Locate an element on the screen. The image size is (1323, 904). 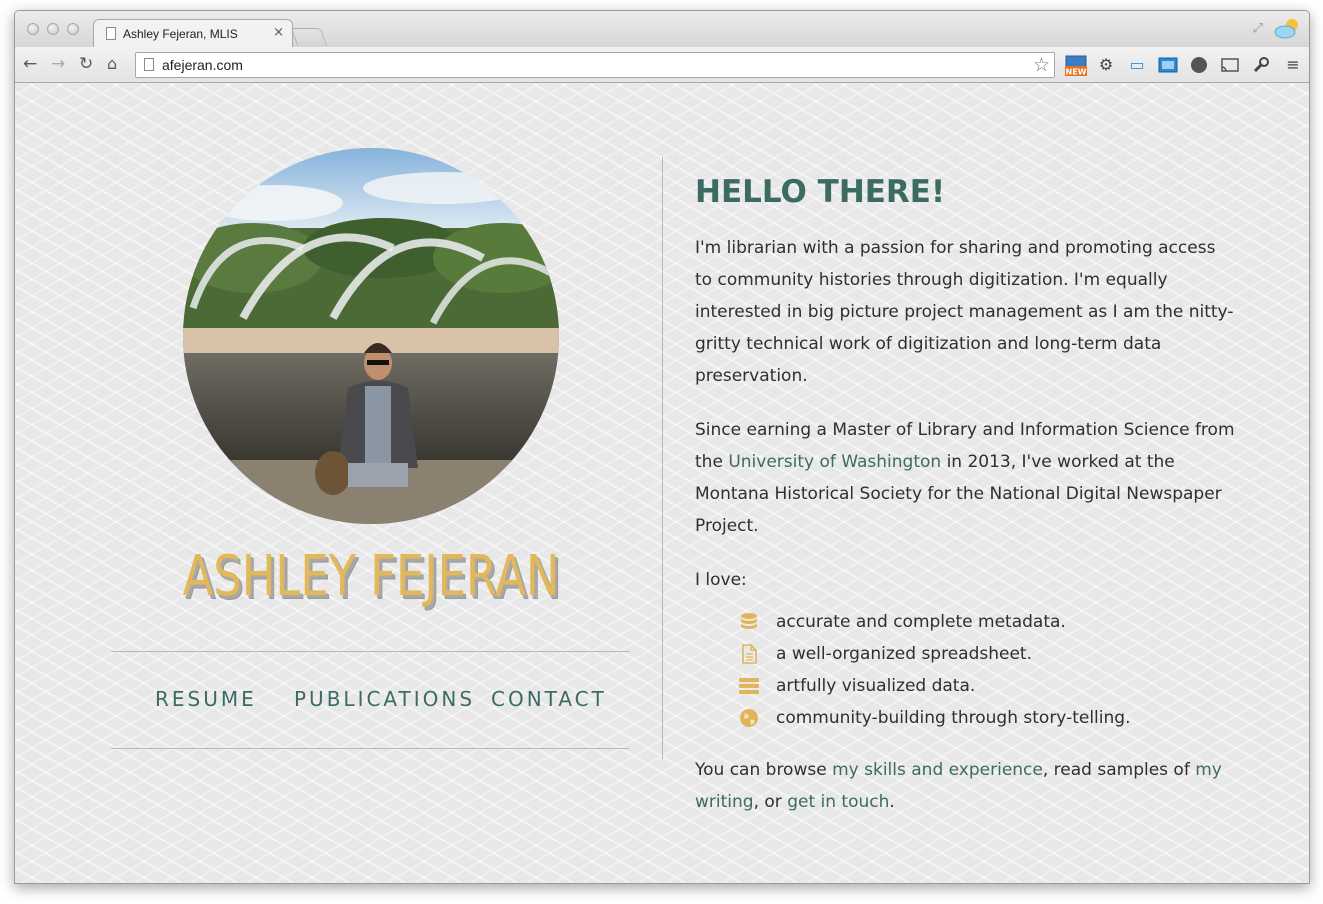
gear-icon: ⚙ is located at coordinates (1106, 65).